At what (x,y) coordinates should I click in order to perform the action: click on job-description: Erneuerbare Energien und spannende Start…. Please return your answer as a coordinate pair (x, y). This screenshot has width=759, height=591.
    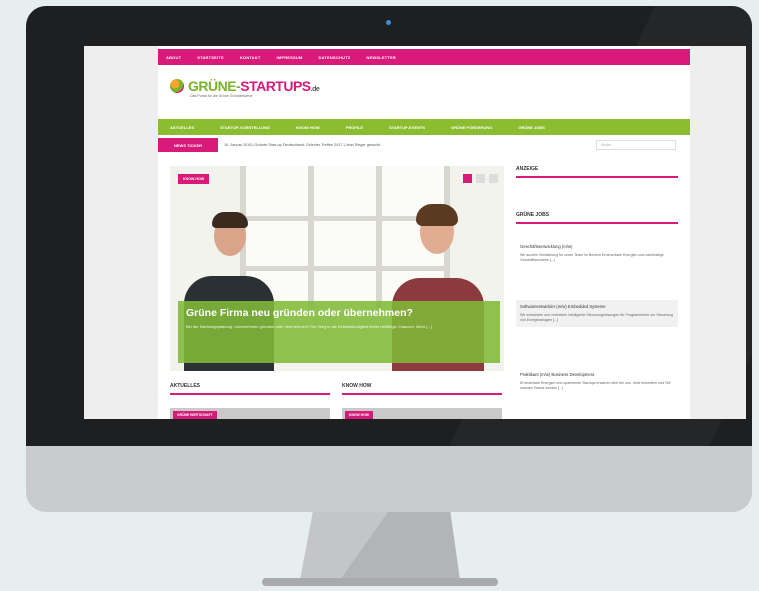
    Looking at the image, I should click on (595, 386).